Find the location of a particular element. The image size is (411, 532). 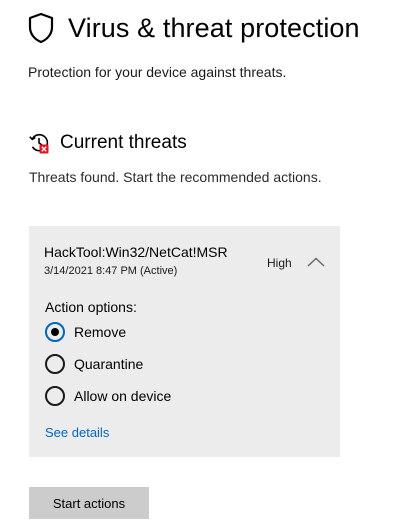

current-threats-header: Current threats is located at coordinates (107, 143).